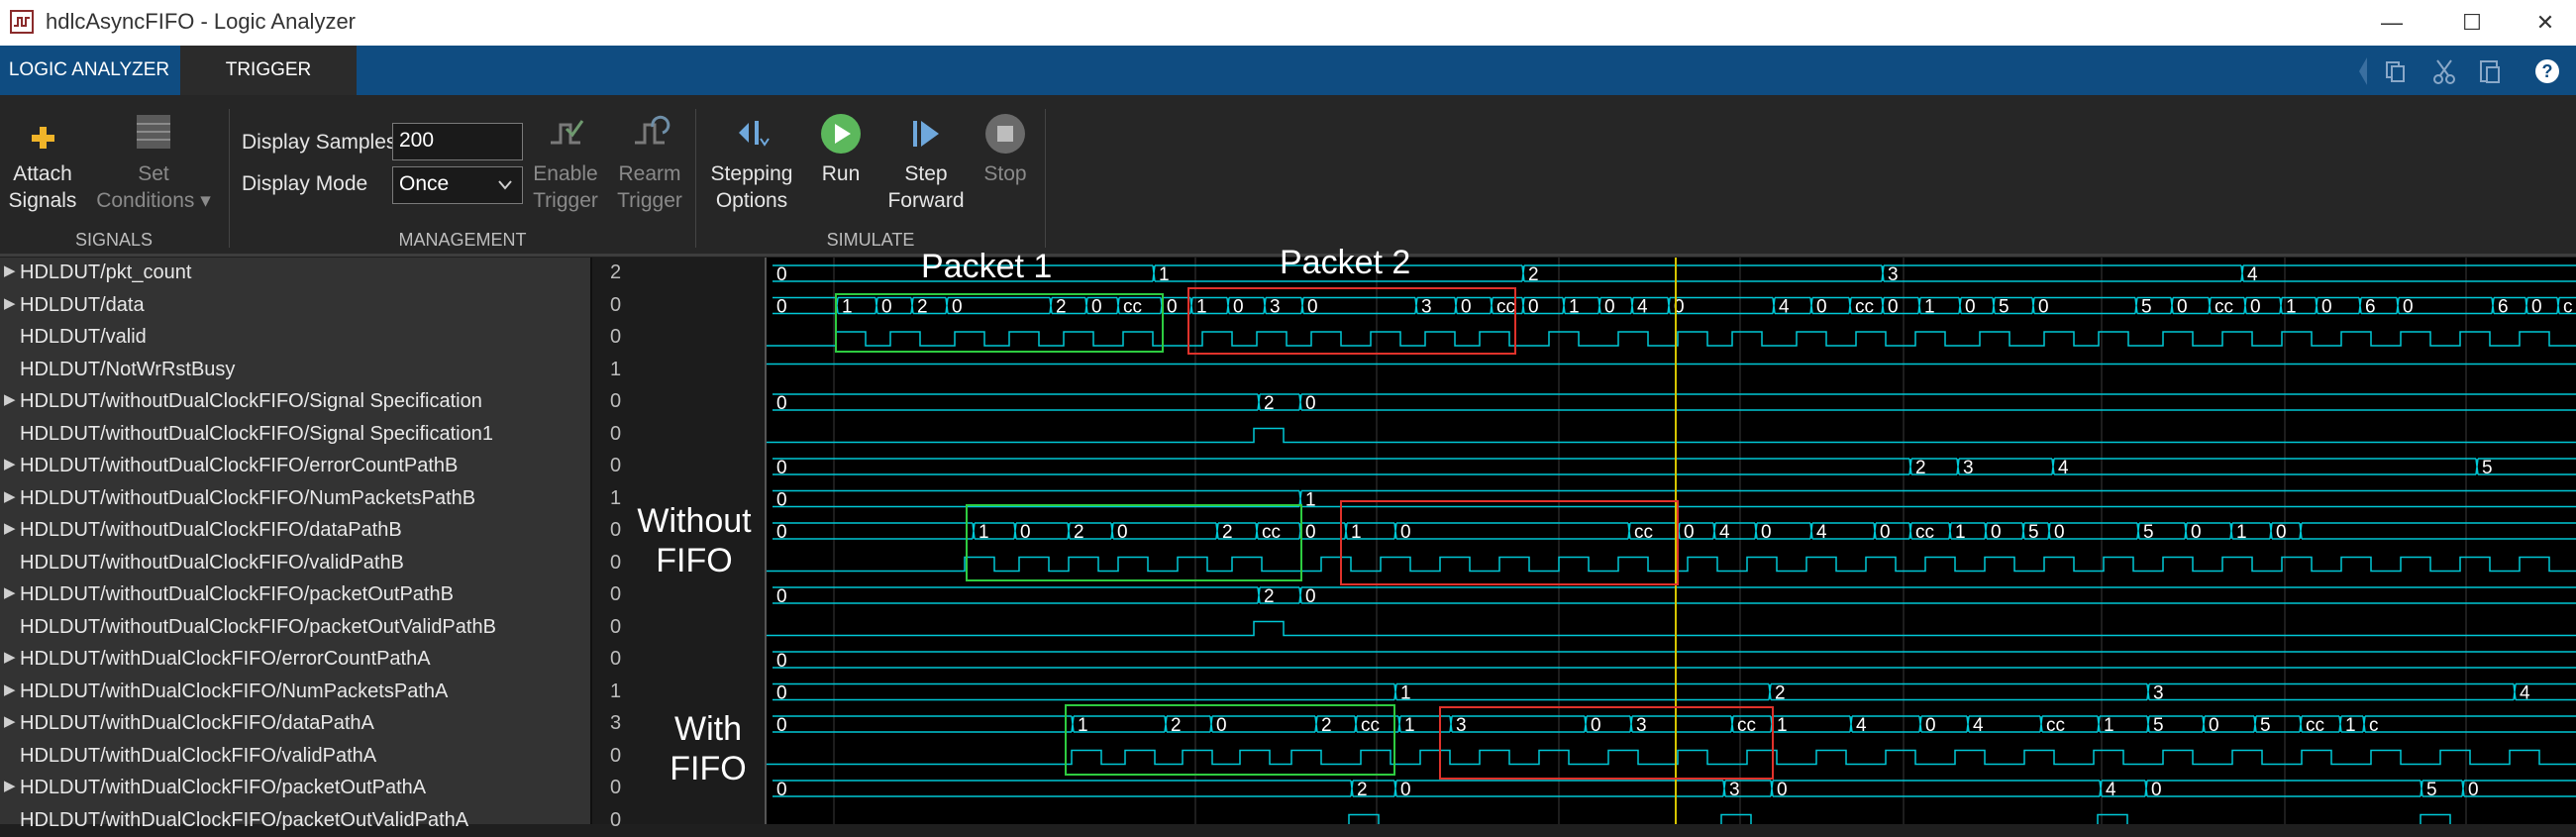  What do you see at coordinates (295, 757) in the screenshot?
I see `signal-row: HDLDUT/withDualClockFIFO/validPathA` at bounding box center [295, 757].